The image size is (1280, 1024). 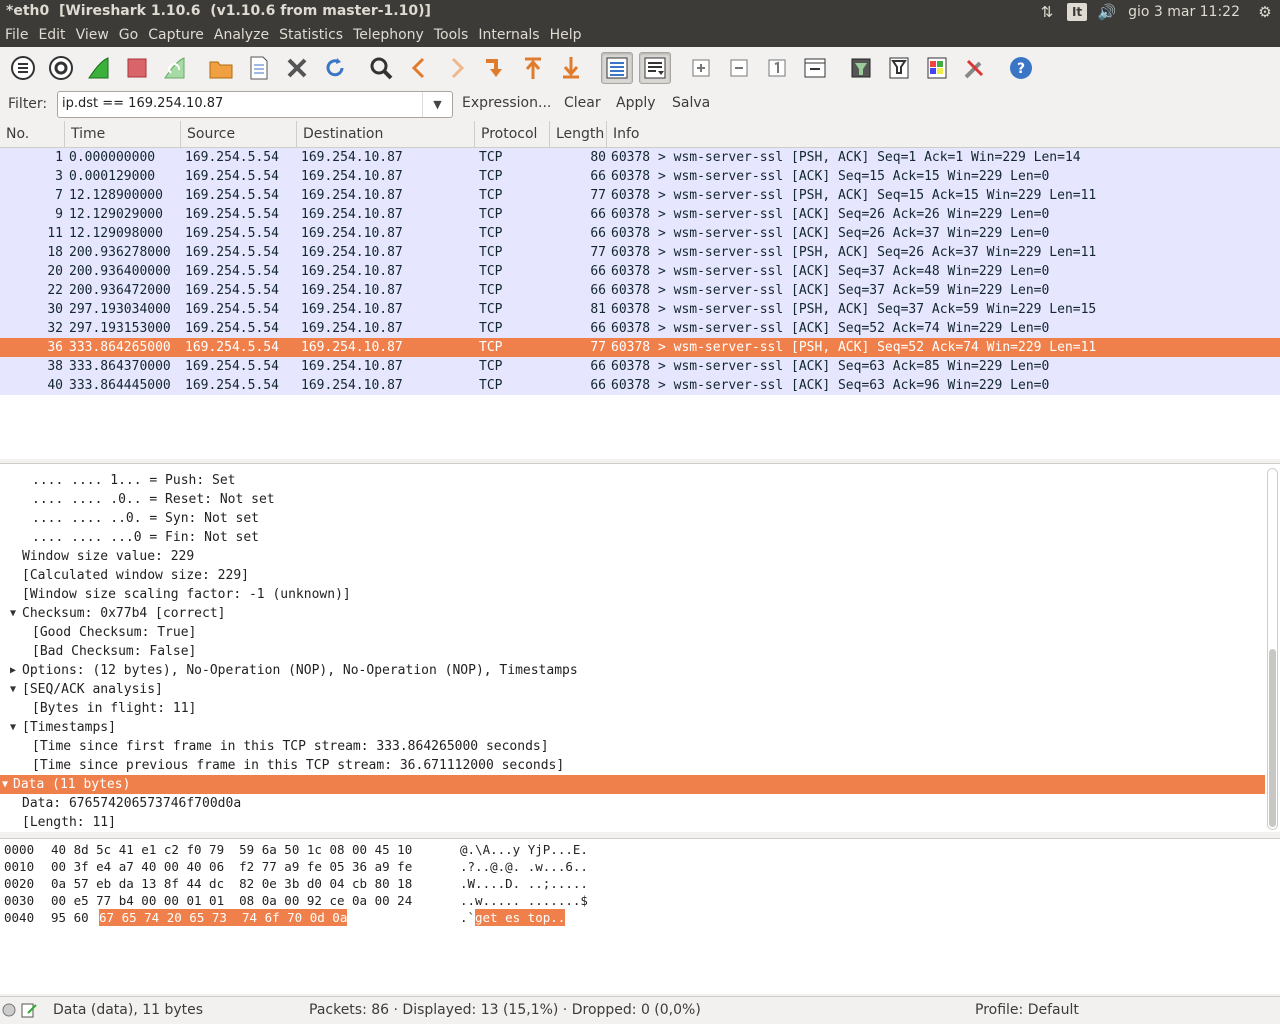 What do you see at coordinates (566, 35) in the screenshot?
I see `menu-help: Help` at bounding box center [566, 35].